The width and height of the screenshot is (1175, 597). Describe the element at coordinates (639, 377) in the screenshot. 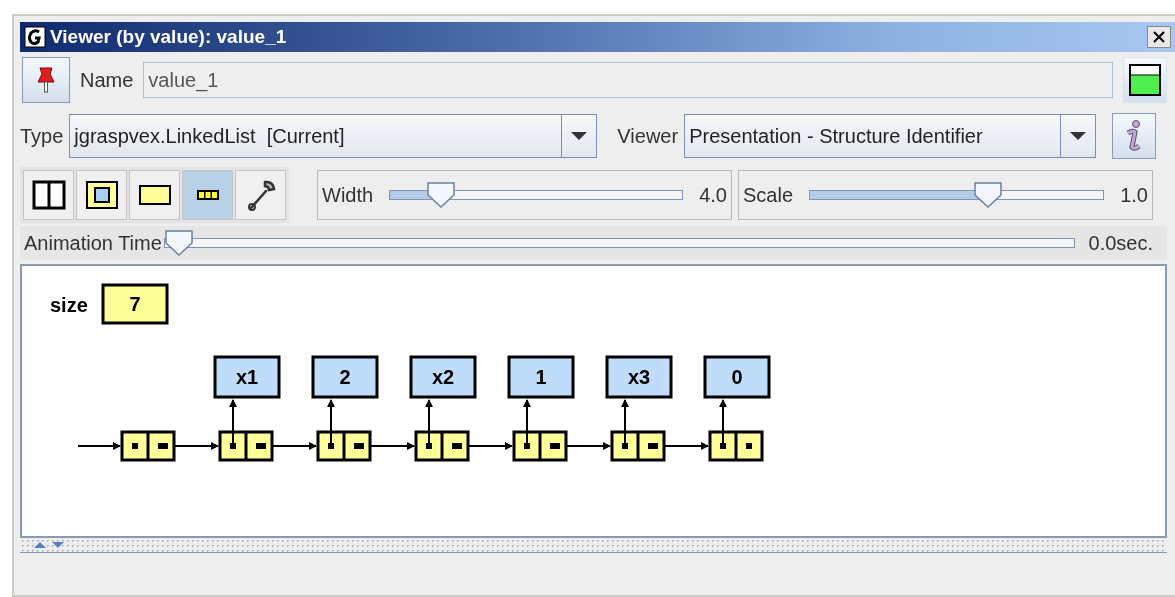

I see `value-box: x3` at that location.